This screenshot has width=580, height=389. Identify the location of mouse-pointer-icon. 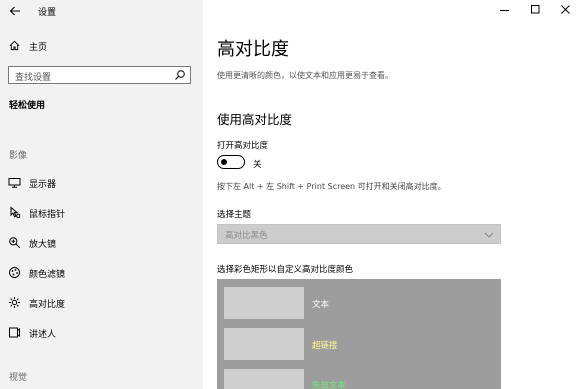
(15, 212).